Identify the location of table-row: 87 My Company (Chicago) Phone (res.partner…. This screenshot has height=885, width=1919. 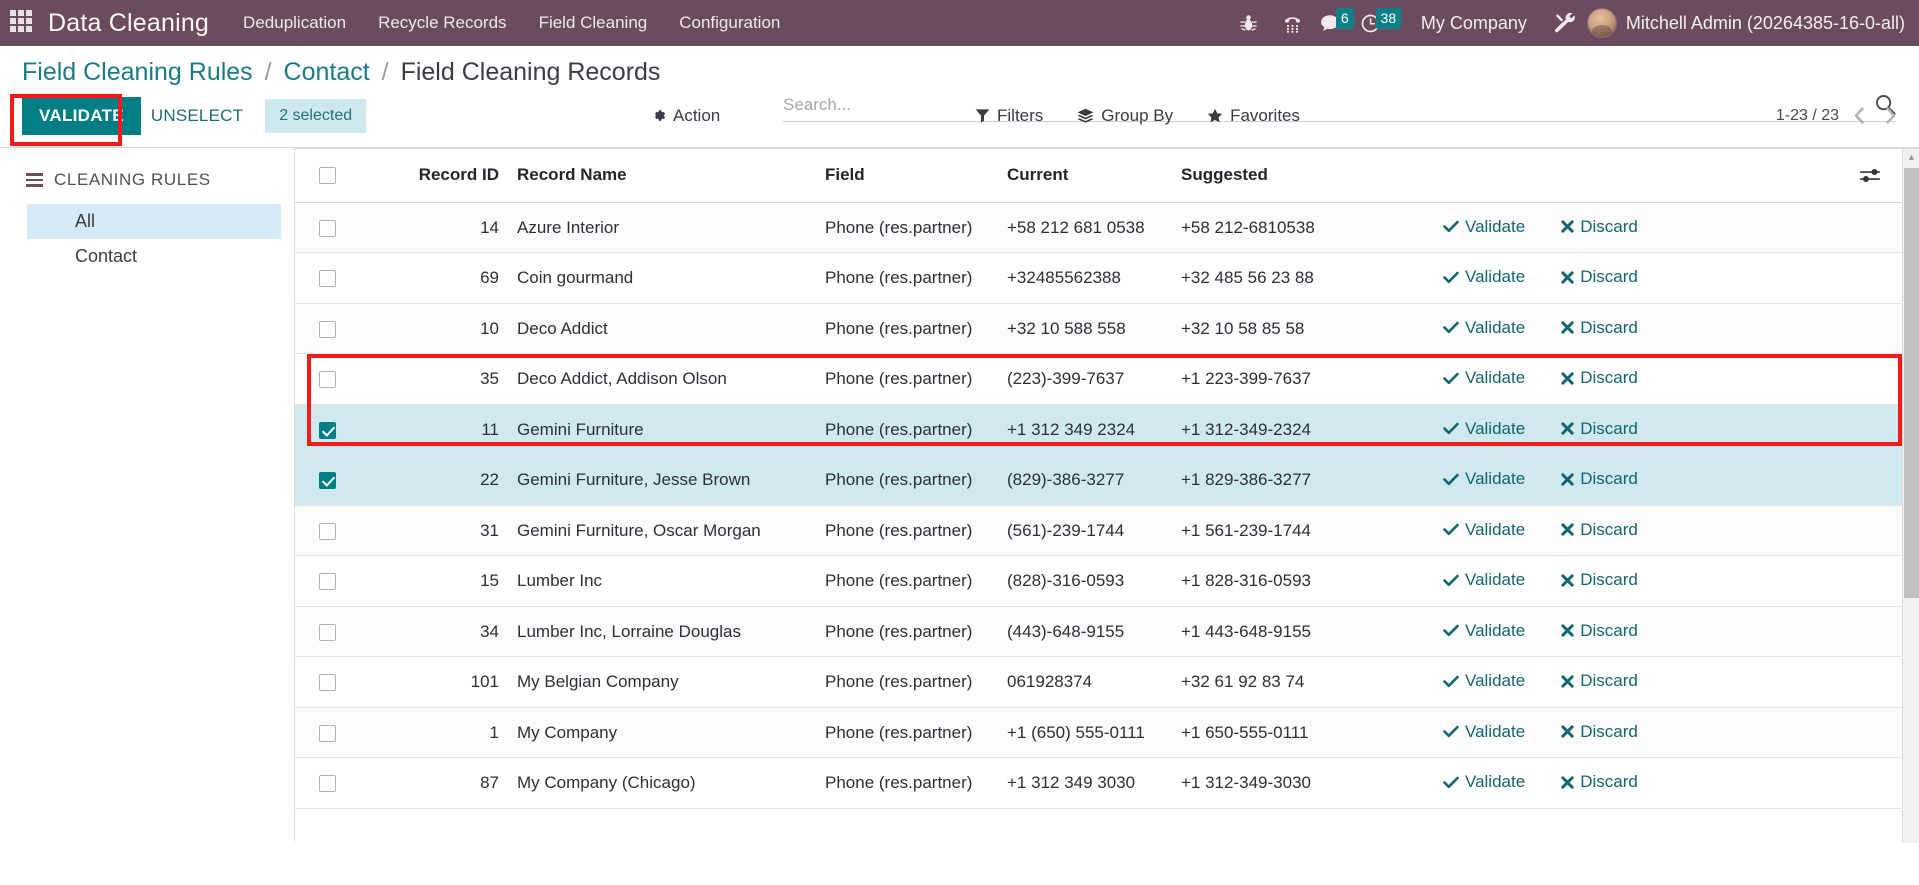
(1107, 783).